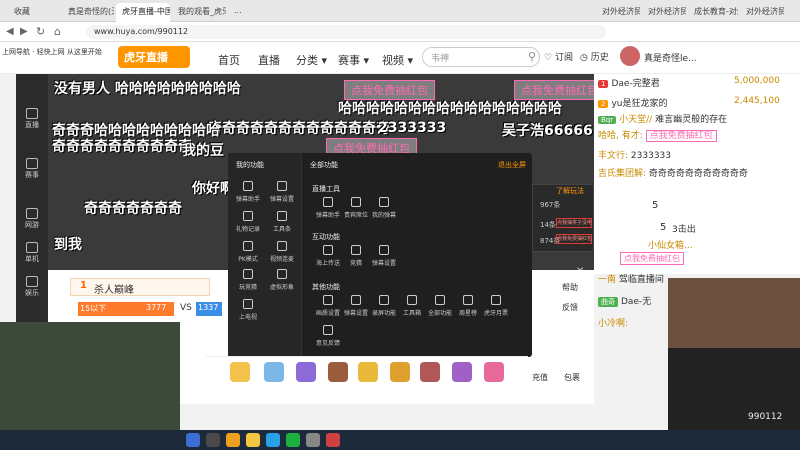 This screenshot has height=450, width=800. I want to click on nav-matches: 赛事 ▾, so click(353, 60).